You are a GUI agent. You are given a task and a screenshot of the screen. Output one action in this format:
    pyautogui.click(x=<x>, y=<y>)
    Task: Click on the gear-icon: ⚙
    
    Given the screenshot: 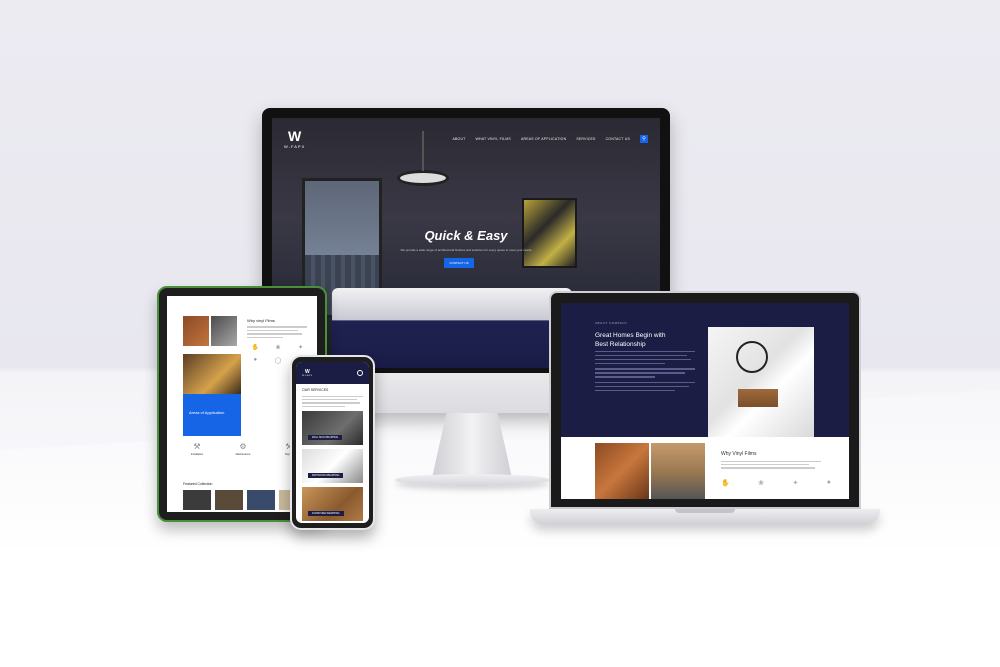 What is the action you would take?
    pyautogui.click(x=243, y=446)
    